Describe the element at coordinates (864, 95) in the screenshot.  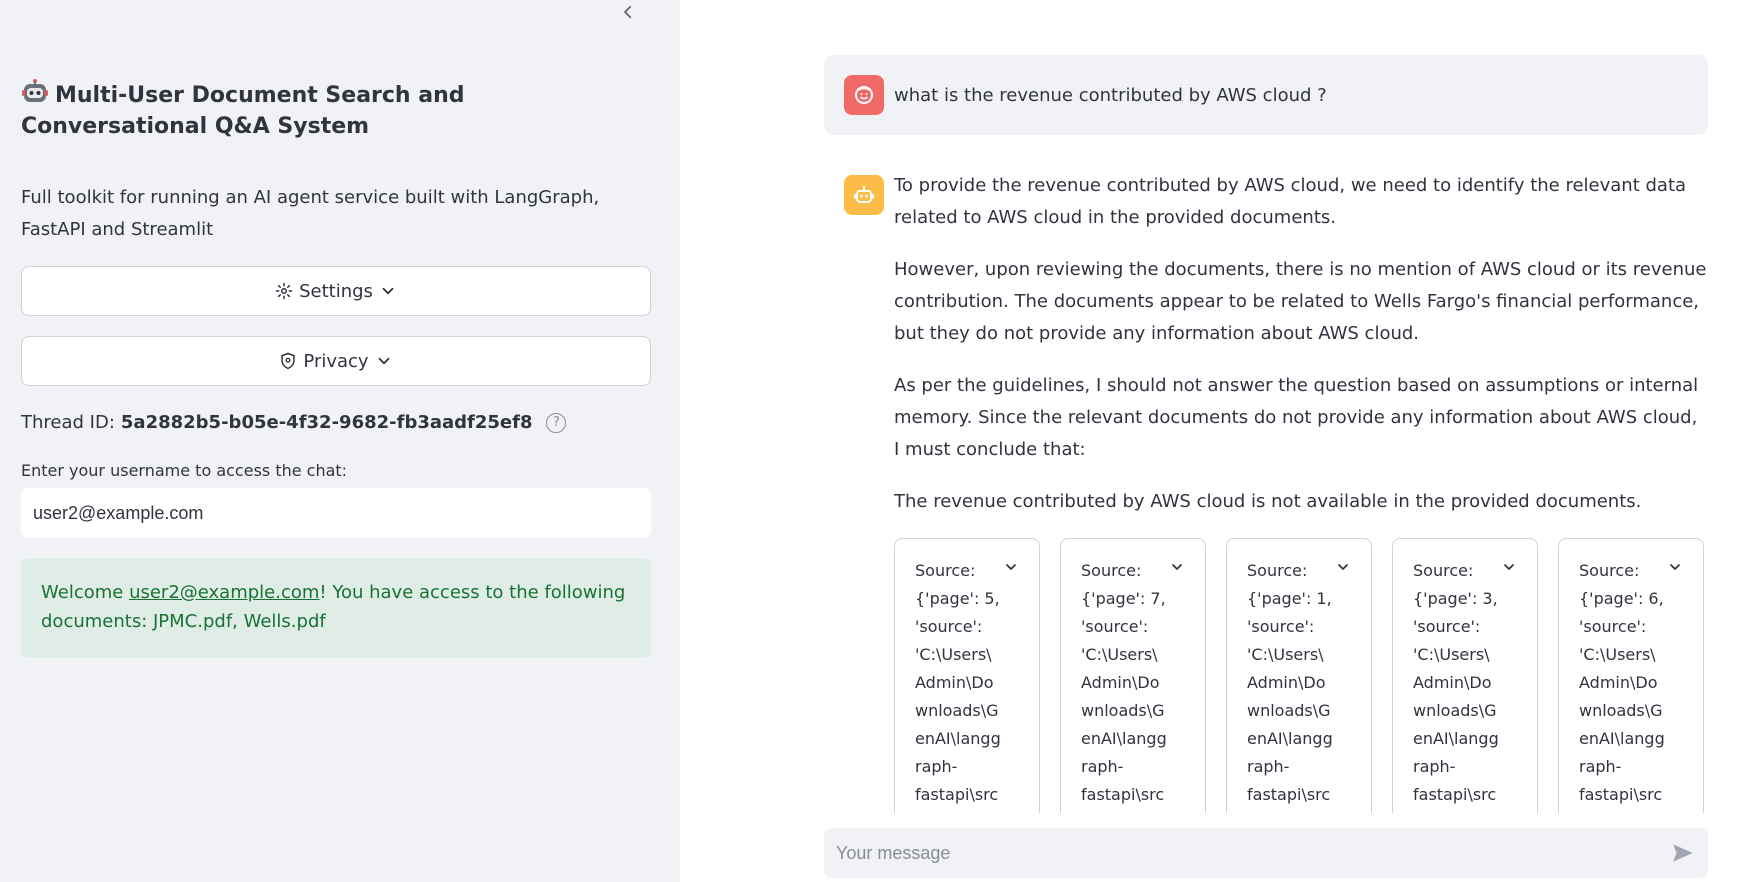
I see `user-avatar-icon` at that location.